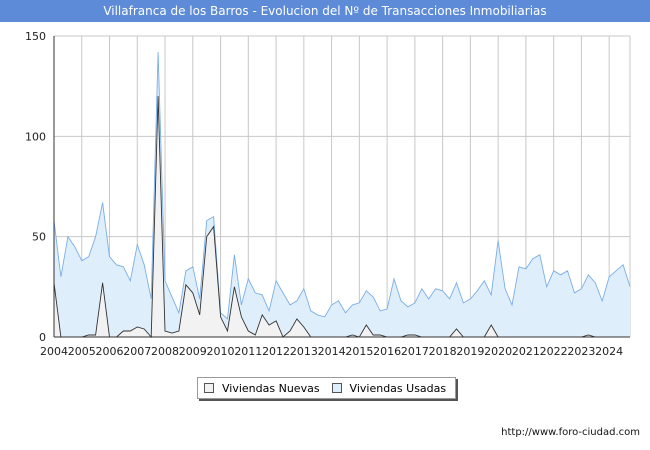  What do you see at coordinates (82, 351) in the screenshot?
I see `x-tick-label: 2005` at bounding box center [82, 351].